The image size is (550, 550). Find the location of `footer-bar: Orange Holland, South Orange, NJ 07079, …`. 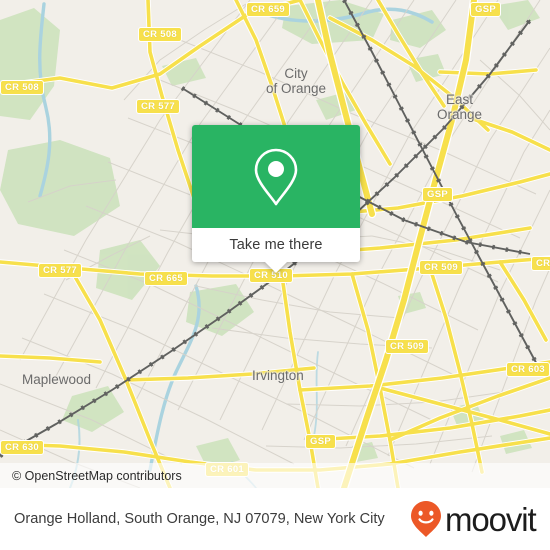

footer-bar: Orange Holland, South Orange, NJ 07079, … is located at coordinates (275, 519).